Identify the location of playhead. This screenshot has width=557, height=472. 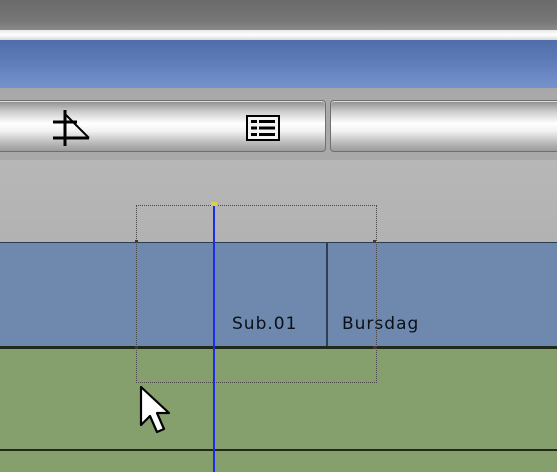
(214, 338).